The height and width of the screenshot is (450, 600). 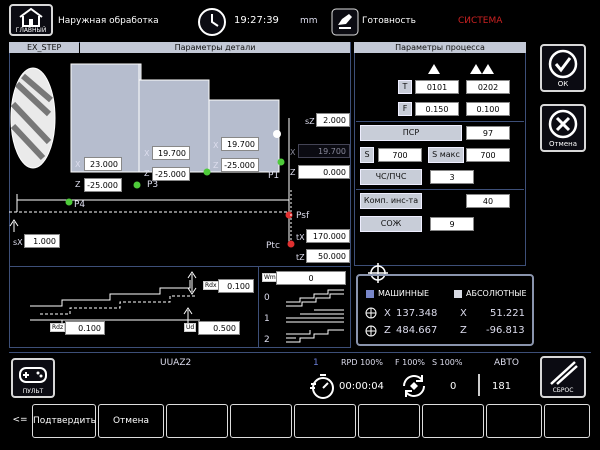 What do you see at coordinates (33, 375) in the screenshot?
I see `gamepad-icon` at bounding box center [33, 375].